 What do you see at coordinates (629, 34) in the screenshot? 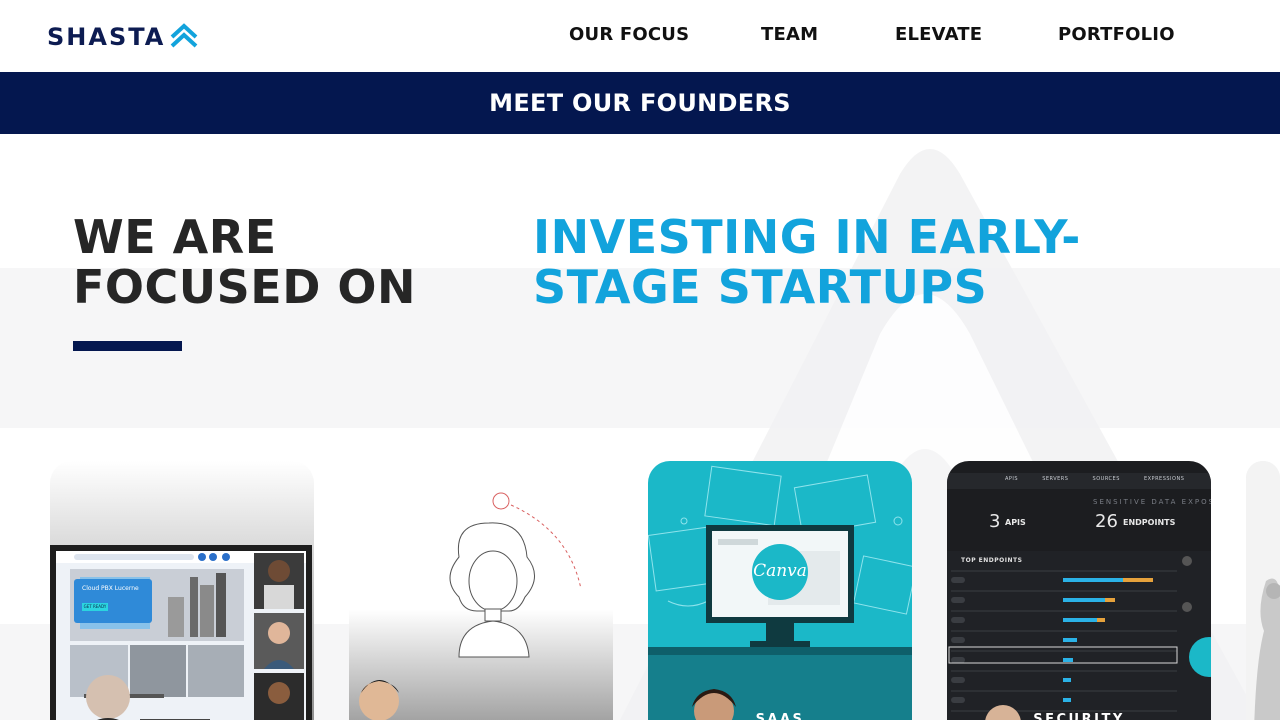
I see `nav-item-our-focus: OUR FOCUS` at bounding box center [629, 34].